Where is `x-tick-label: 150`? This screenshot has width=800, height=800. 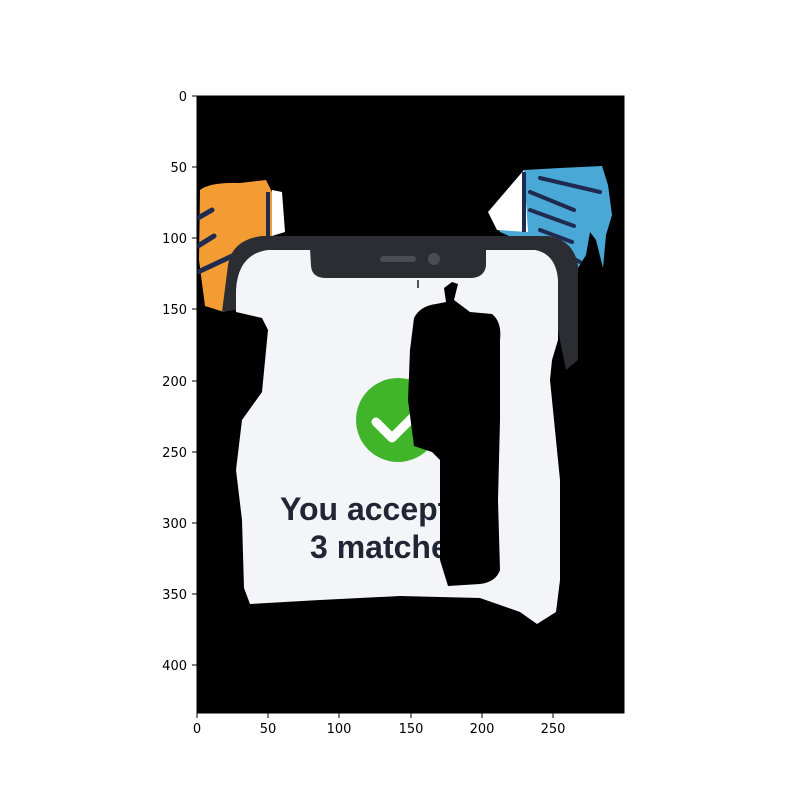 x-tick-label: 150 is located at coordinates (411, 729).